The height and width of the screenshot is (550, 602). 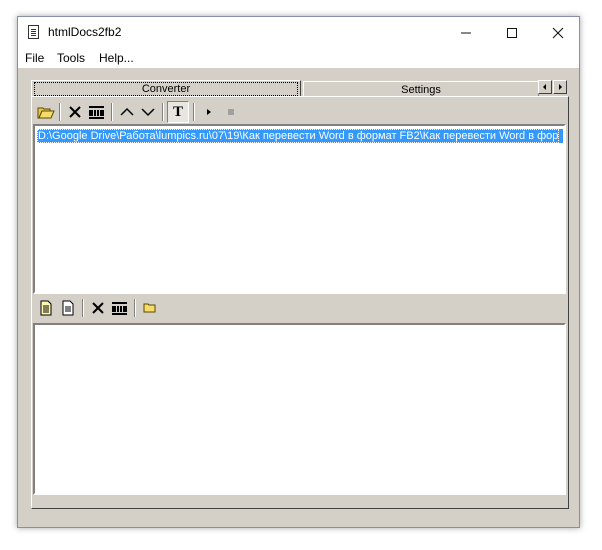 I want to click on open-output-folder-button, so click(x=150, y=308).